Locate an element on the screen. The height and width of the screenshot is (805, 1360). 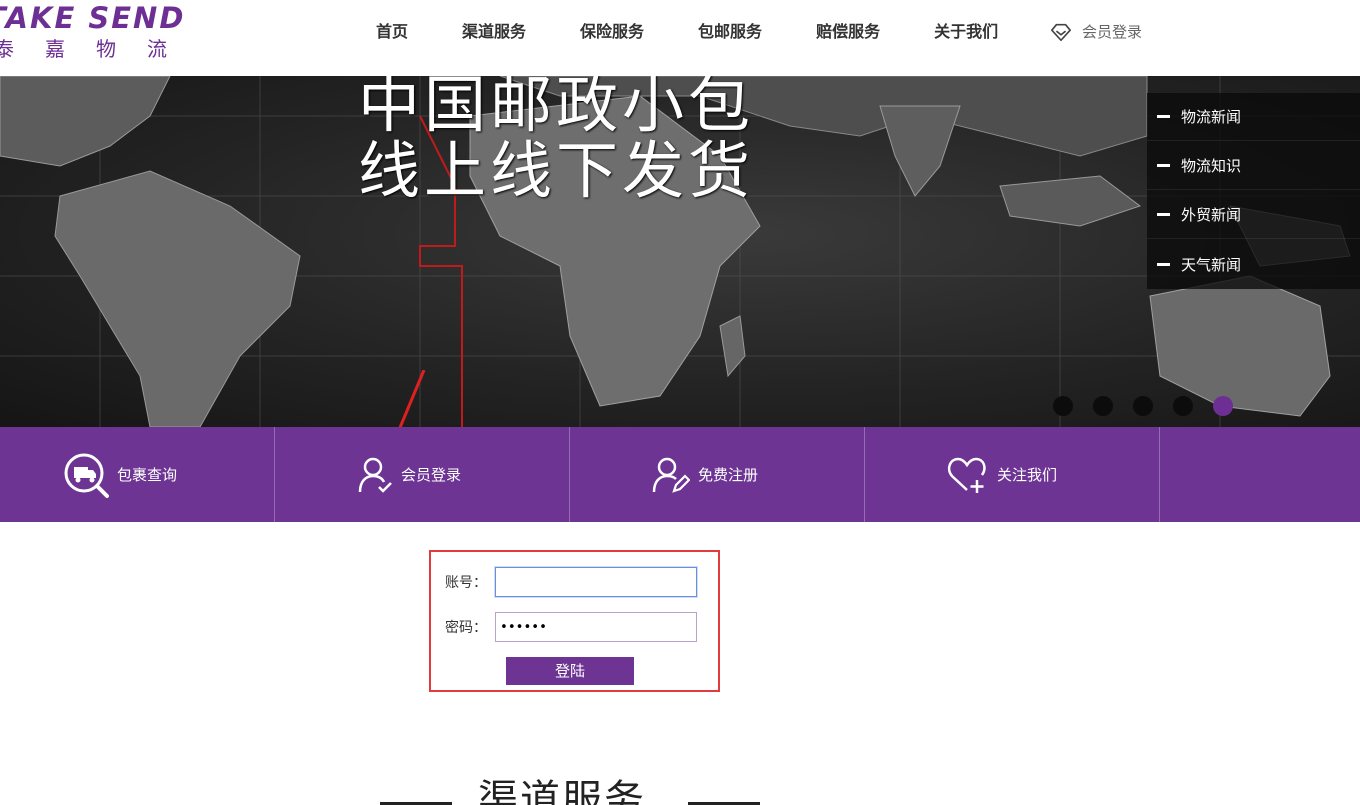
section-heading: 渠道服务 is located at coordinates (570, 787).